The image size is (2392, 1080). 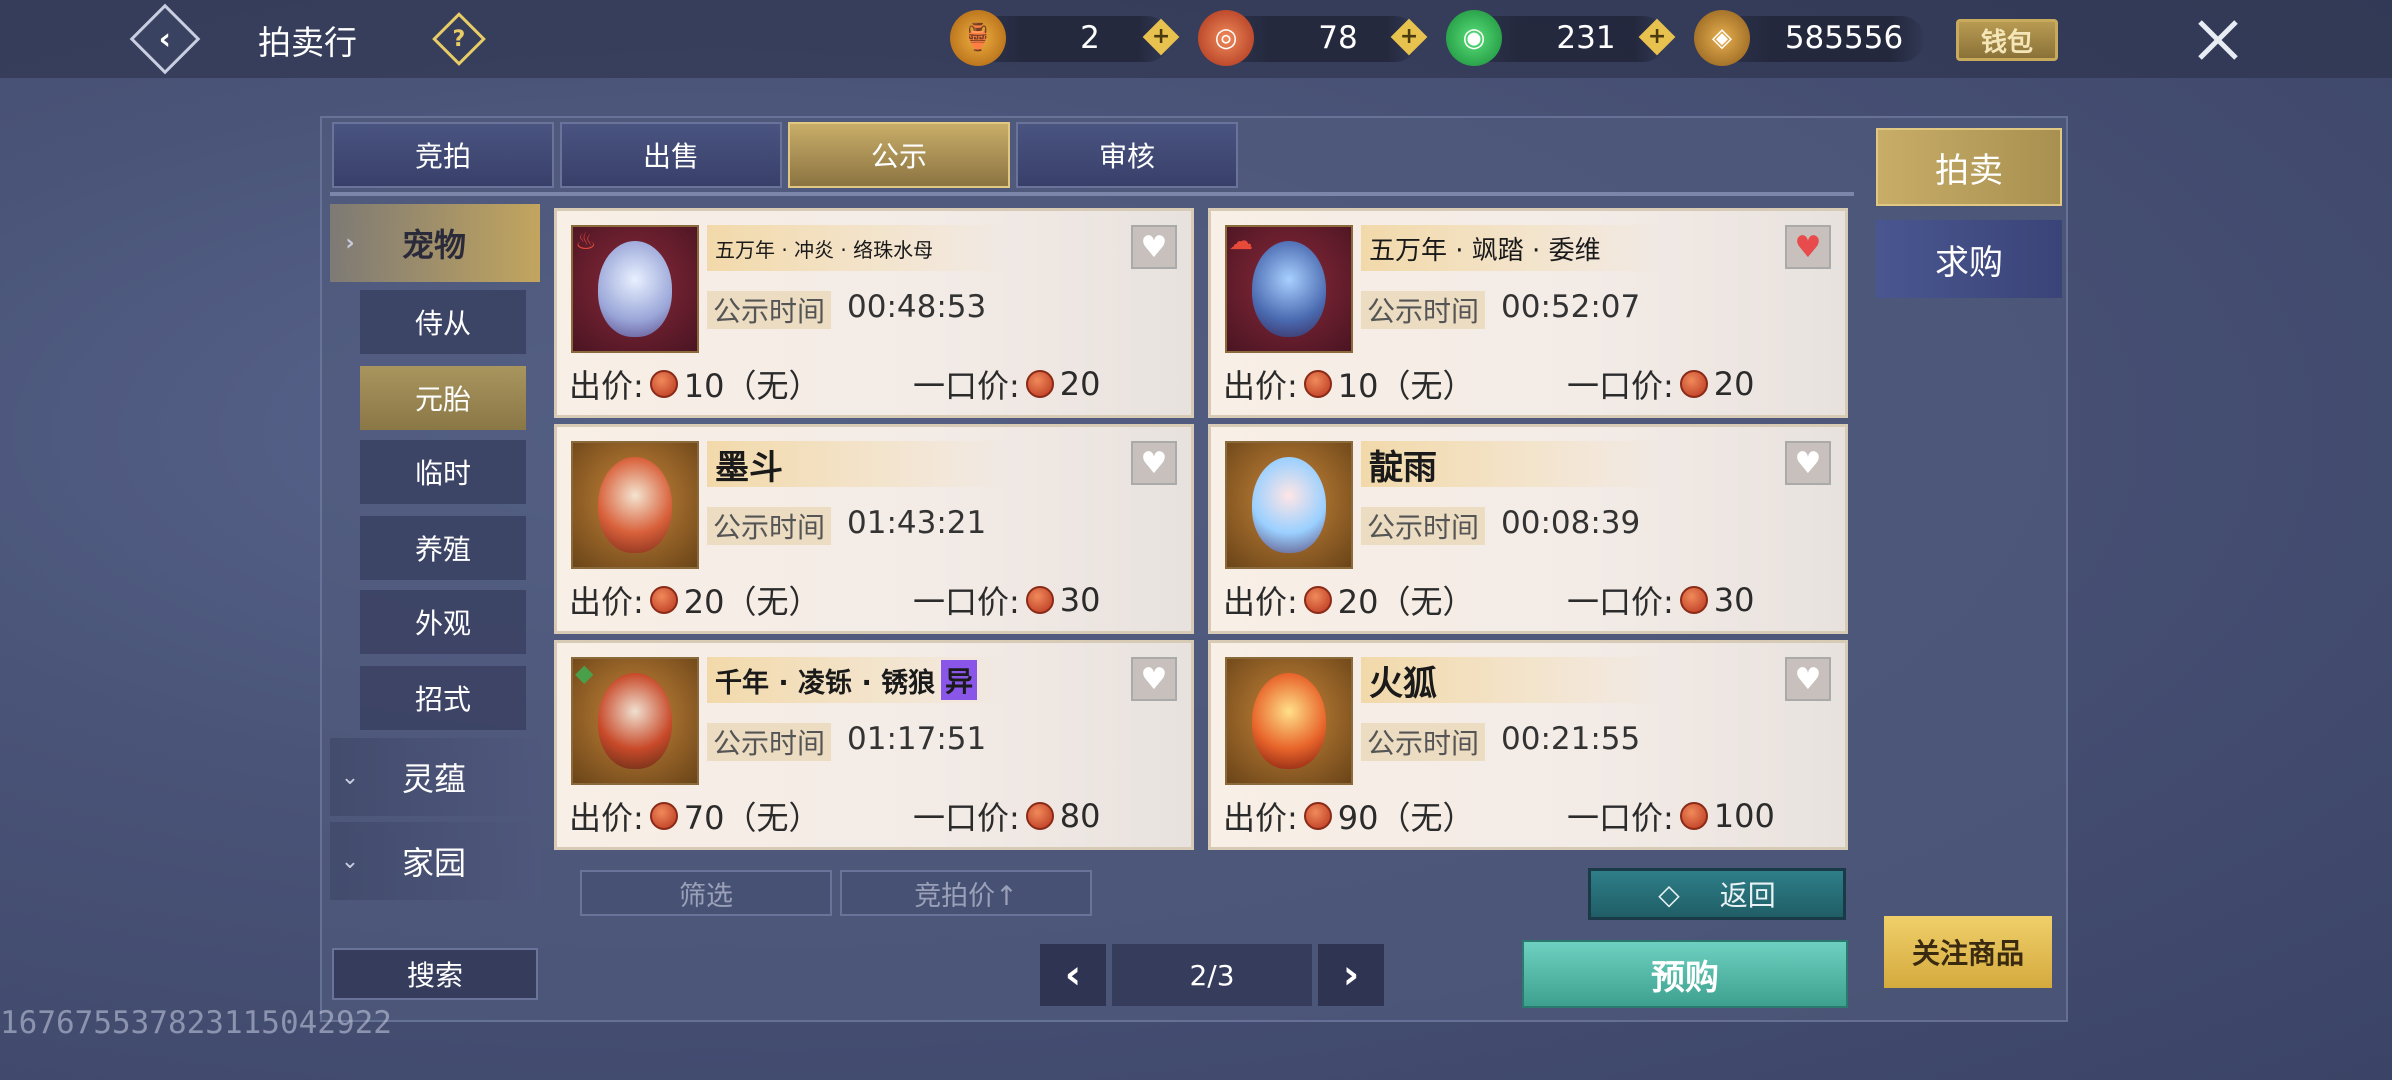 I want to click on sidebar-category-spirit: ⌄ 灵蕴, so click(x=435, y=777).